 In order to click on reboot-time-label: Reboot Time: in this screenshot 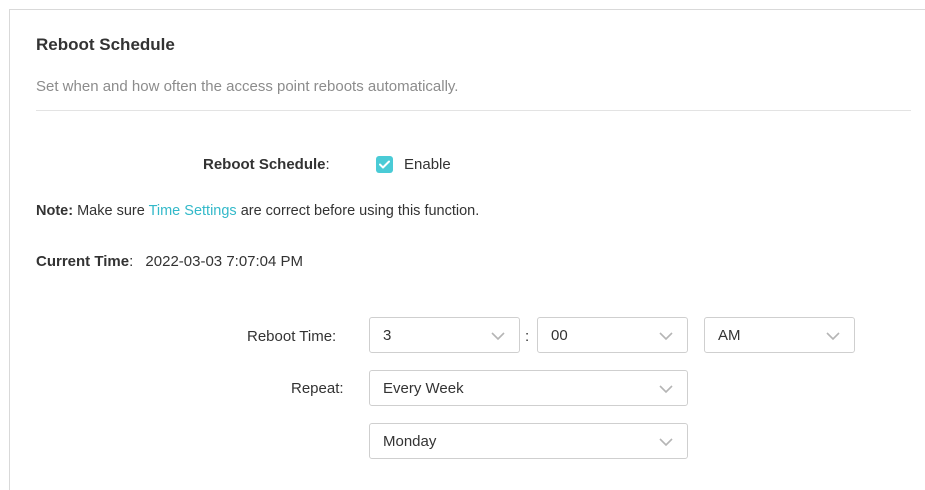, I will do `click(292, 336)`.